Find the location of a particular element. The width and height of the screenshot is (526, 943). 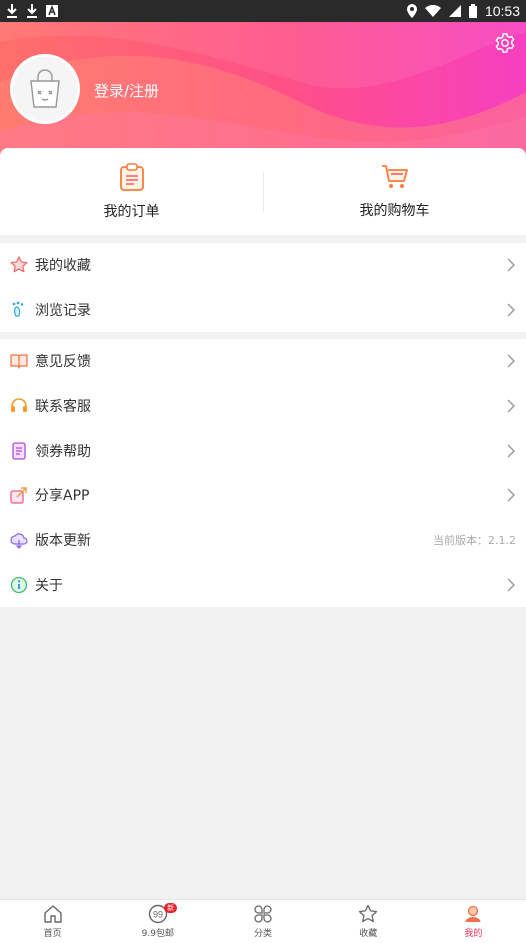

app-notification-icon is located at coordinates (52, 11).